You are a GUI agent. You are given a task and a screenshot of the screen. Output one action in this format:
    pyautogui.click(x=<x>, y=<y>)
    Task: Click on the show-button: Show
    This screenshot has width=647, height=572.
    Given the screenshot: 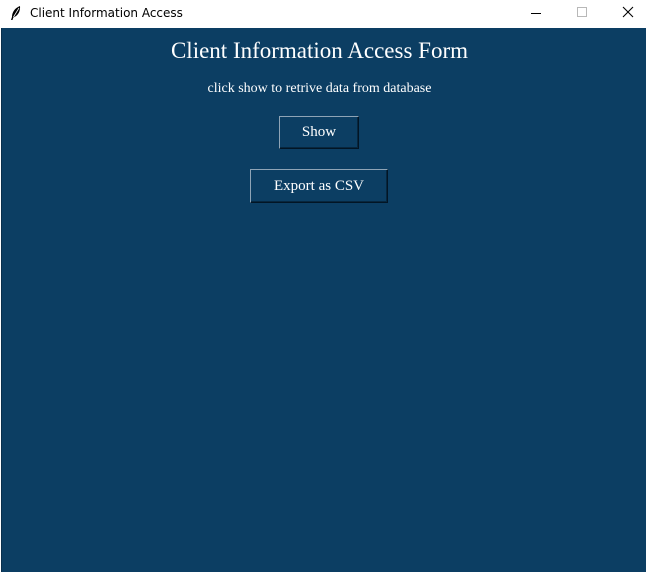 What is the action you would take?
    pyautogui.click(x=319, y=132)
    